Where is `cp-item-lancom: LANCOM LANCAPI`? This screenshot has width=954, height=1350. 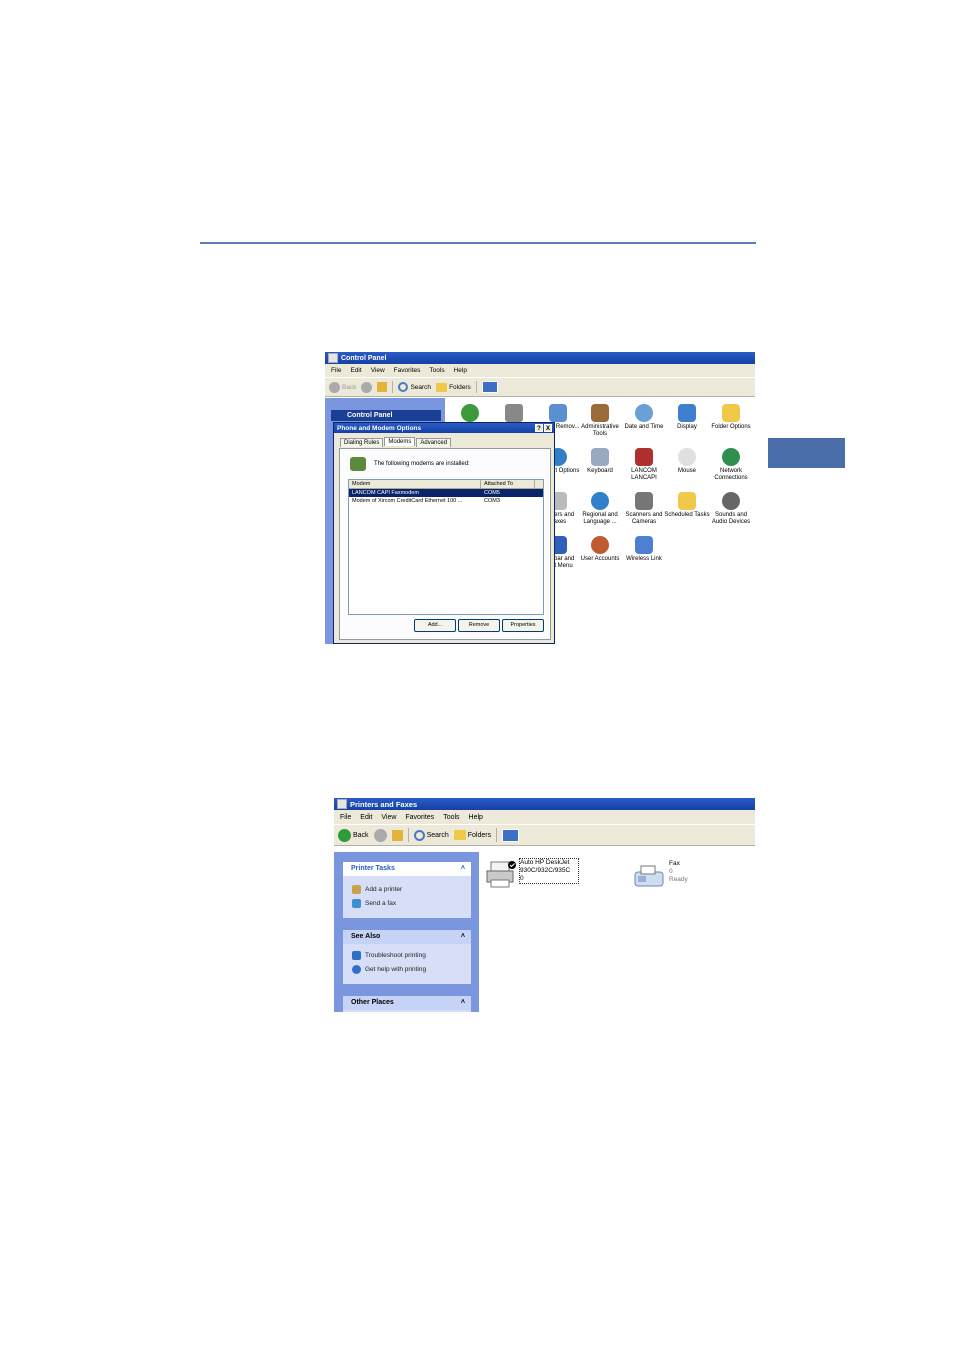
cp-item-lancom: LANCOM LANCAPI is located at coordinates (644, 465).